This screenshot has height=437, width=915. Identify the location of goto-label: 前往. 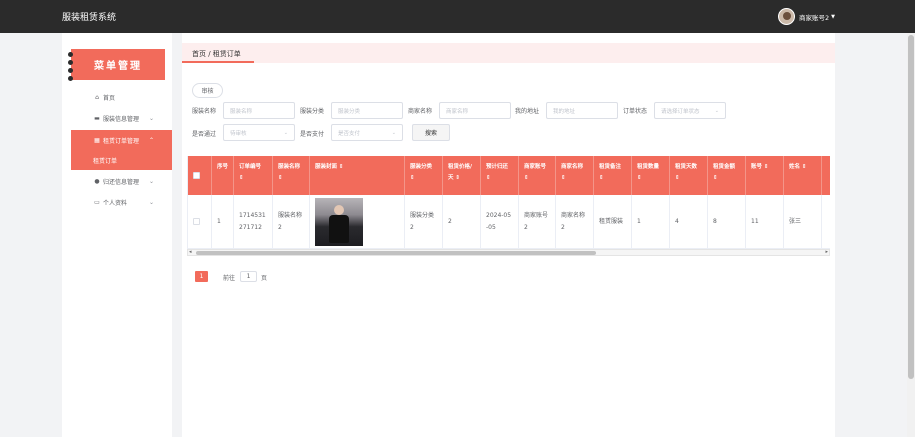
(229, 278).